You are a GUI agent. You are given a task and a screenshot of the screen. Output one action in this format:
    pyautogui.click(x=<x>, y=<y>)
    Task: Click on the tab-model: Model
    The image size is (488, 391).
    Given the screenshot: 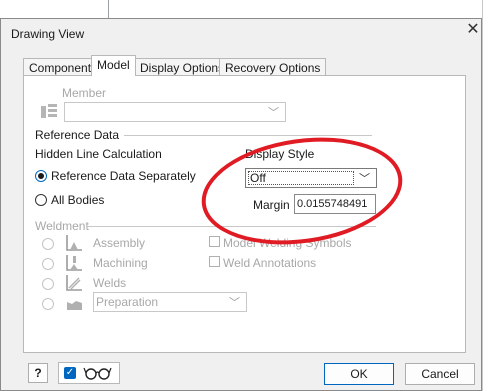 What is the action you would take?
    pyautogui.click(x=113, y=65)
    